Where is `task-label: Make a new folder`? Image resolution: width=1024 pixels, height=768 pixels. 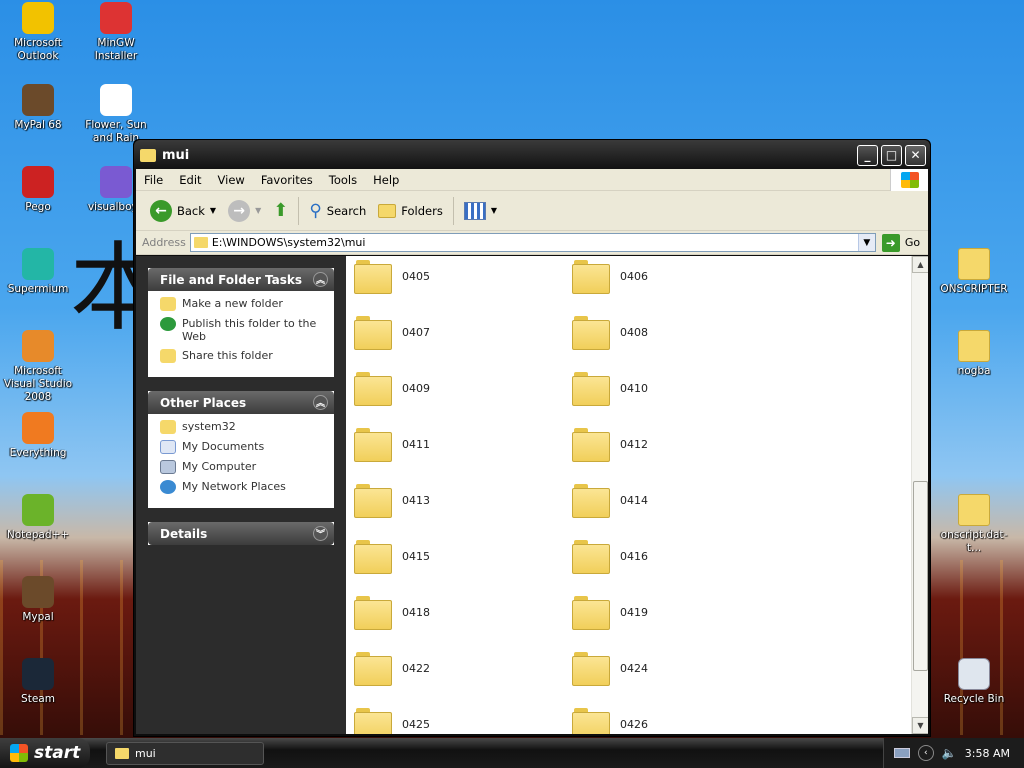 task-label: Make a new folder is located at coordinates (232, 303).